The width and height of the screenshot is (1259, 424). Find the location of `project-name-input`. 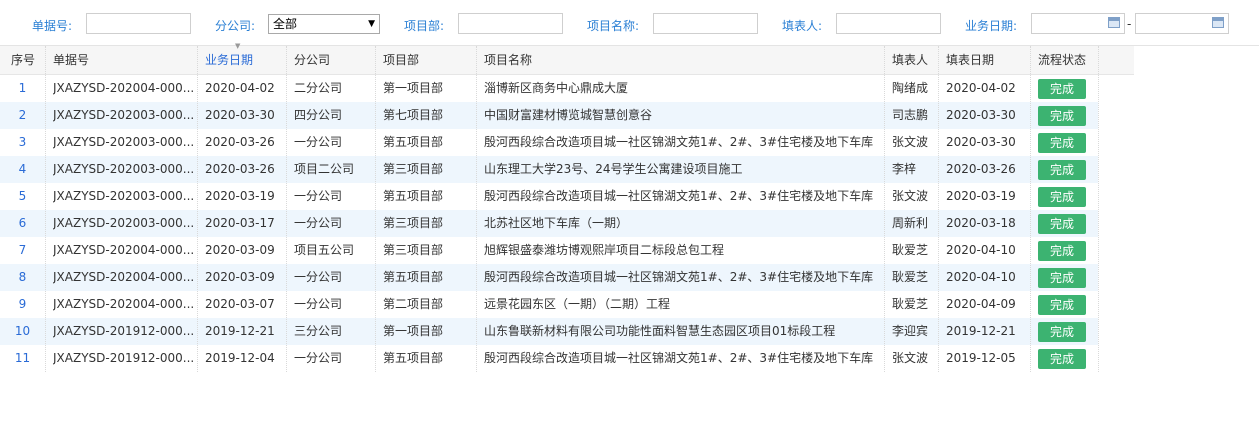

project-name-input is located at coordinates (705, 23).